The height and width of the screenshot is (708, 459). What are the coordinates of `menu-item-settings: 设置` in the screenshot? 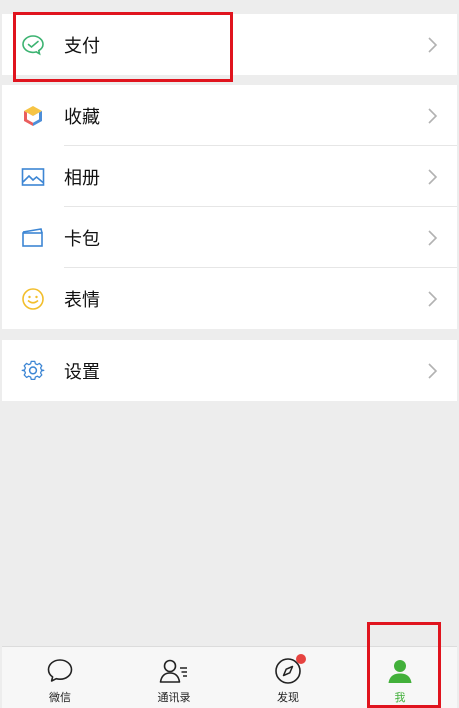 It's located at (229, 370).